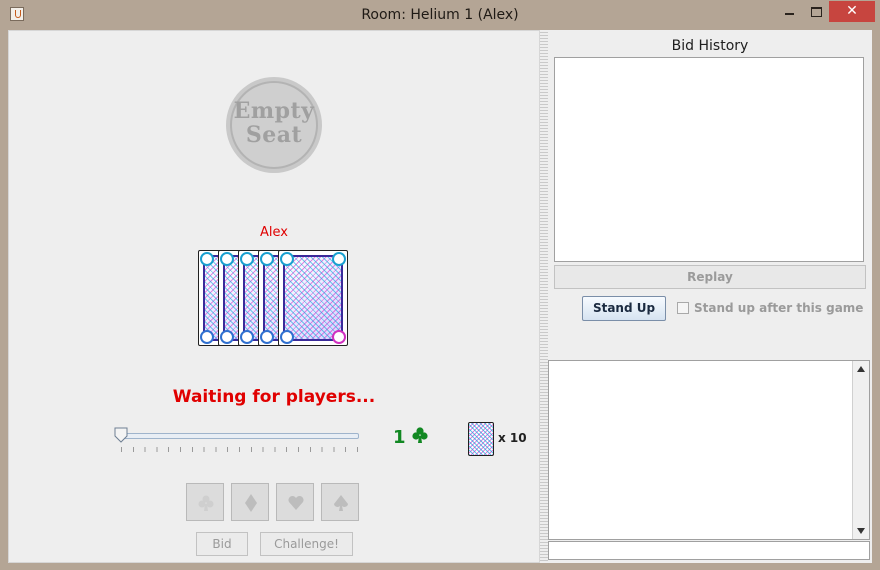 The height and width of the screenshot is (570, 880). Describe the element at coordinates (313, 298) in the screenshot. I see `card-back` at that location.